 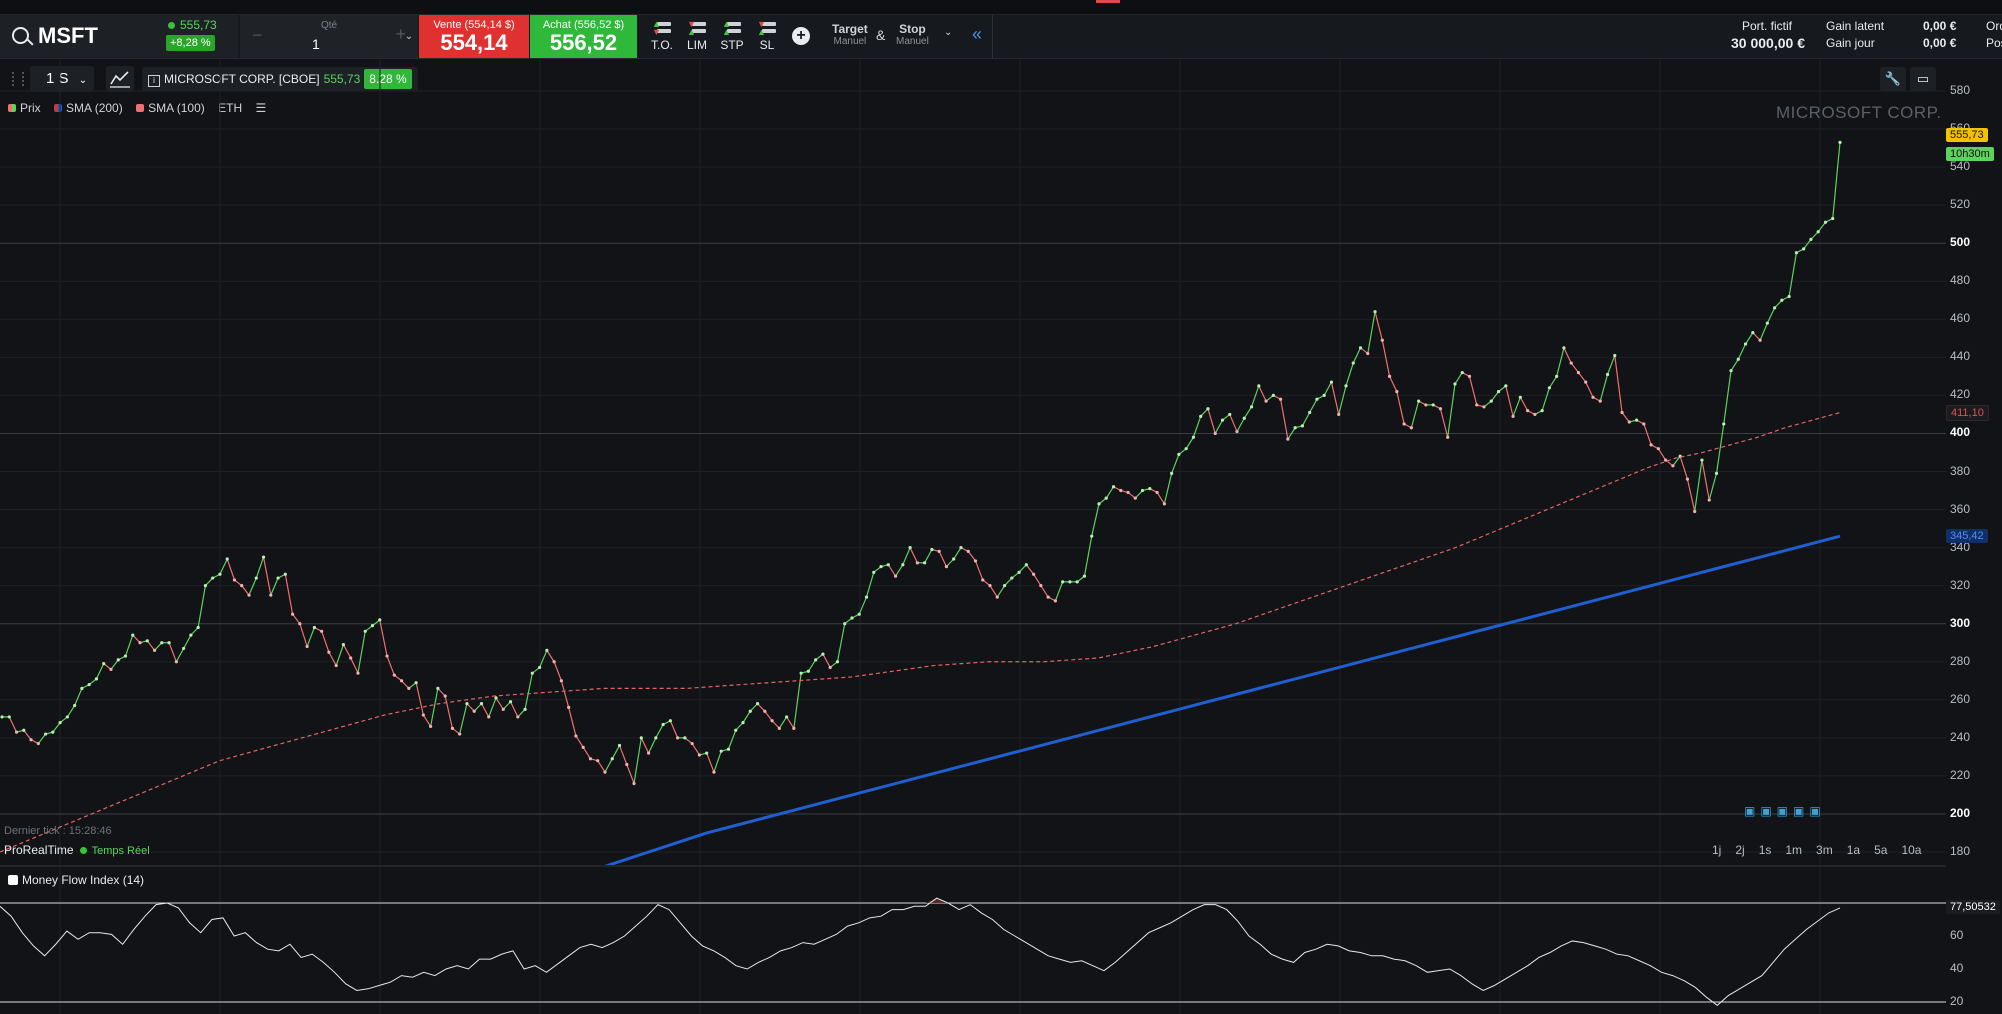 What do you see at coordinates (977, 34) in the screenshot?
I see `collapse-icon: «` at bounding box center [977, 34].